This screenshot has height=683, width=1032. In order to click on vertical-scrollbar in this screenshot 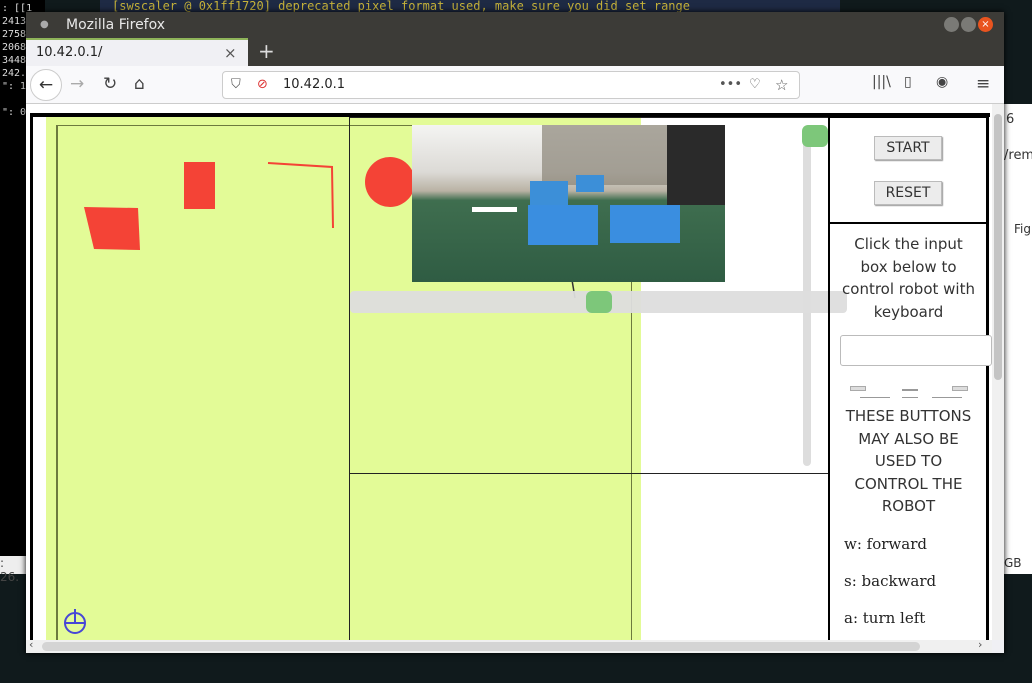, I will do `click(998, 372)`.